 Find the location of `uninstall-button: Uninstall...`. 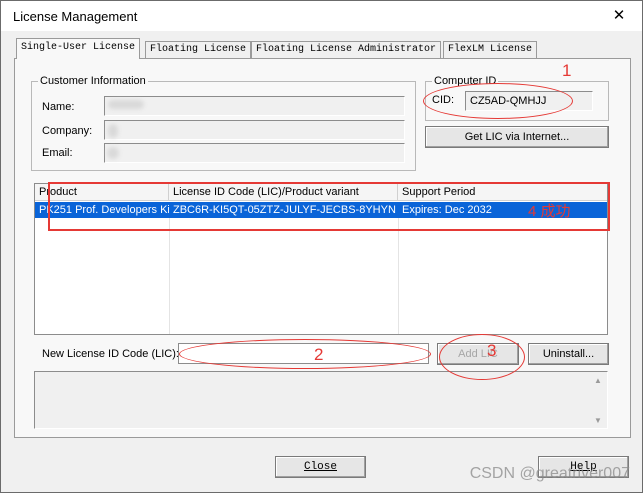

uninstall-button: Uninstall... is located at coordinates (568, 354).